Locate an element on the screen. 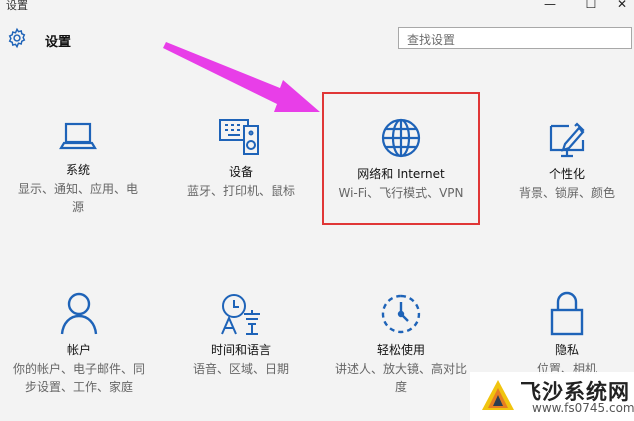  watermark-url: www.fs0745.com is located at coordinates (583, 408).